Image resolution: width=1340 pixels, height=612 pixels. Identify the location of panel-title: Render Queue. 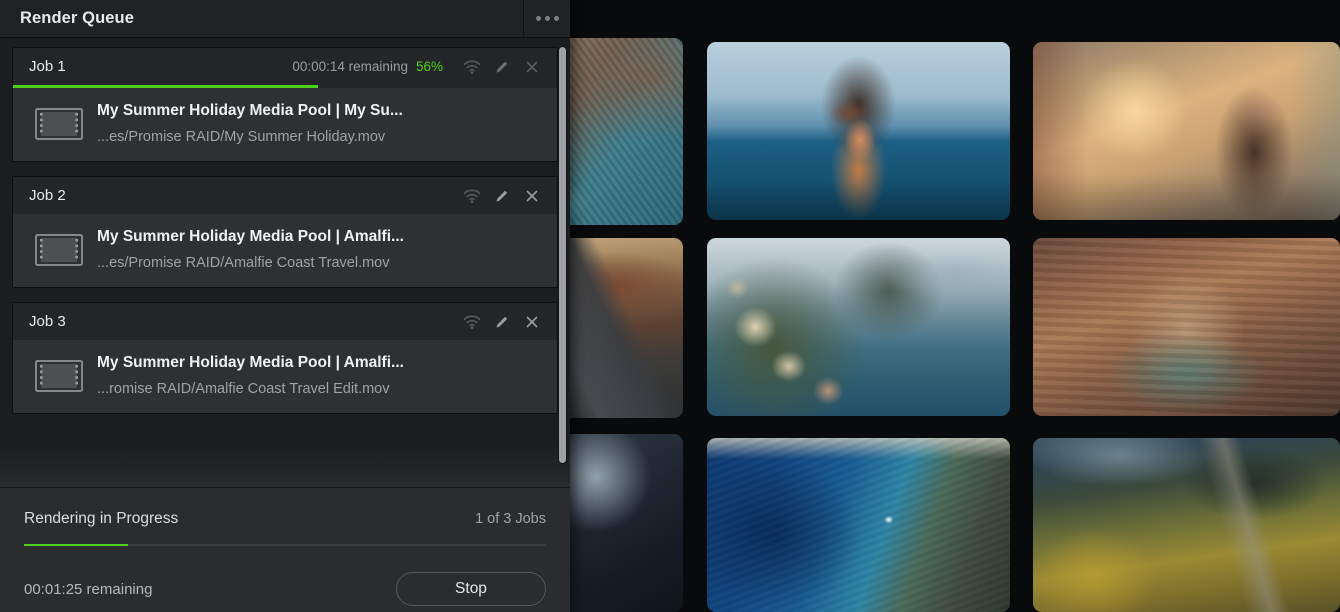
(77, 18).